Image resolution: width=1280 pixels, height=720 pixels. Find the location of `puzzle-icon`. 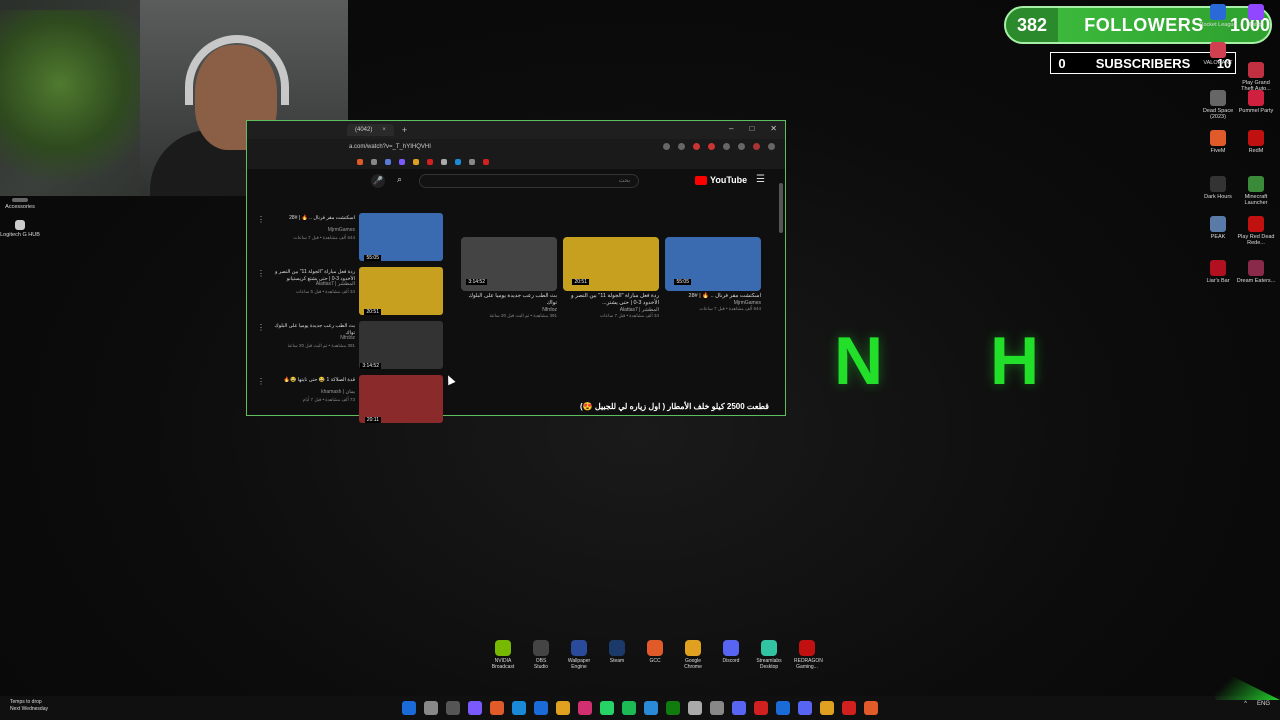

puzzle-icon is located at coordinates (741, 146).